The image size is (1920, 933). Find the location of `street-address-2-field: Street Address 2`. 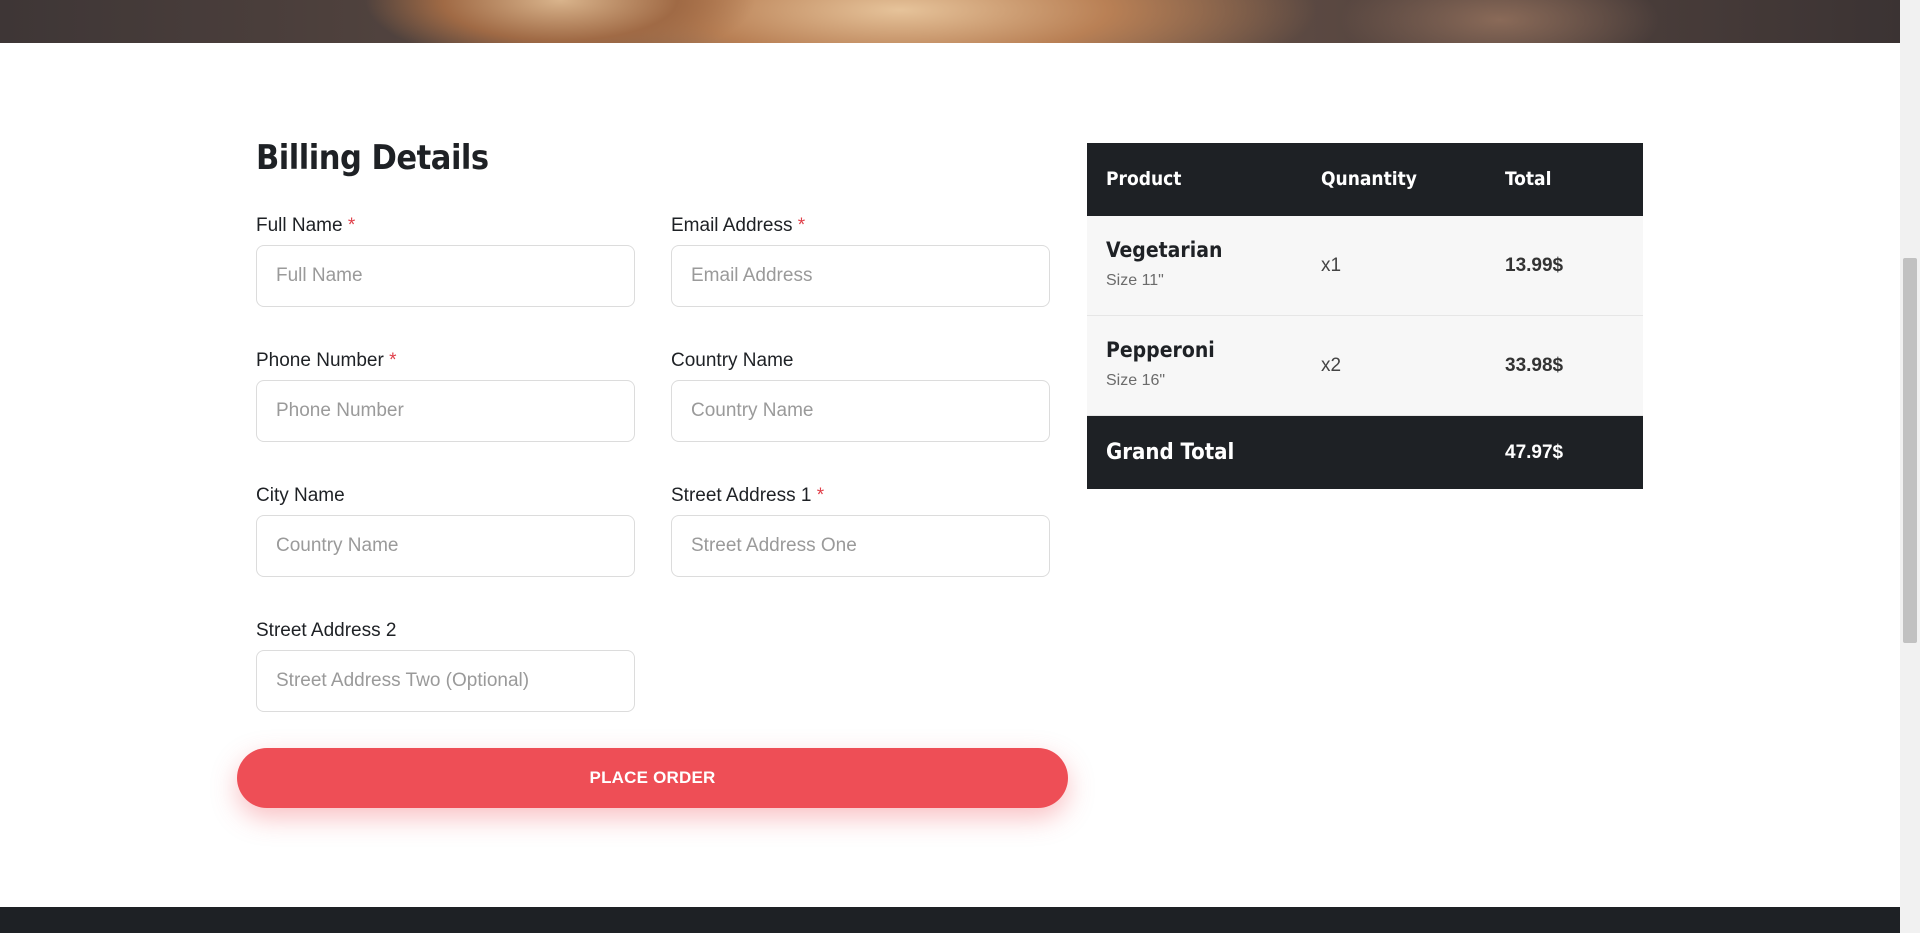

street-address-2-field: Street Address 2 is located at coordinates (445, 665).